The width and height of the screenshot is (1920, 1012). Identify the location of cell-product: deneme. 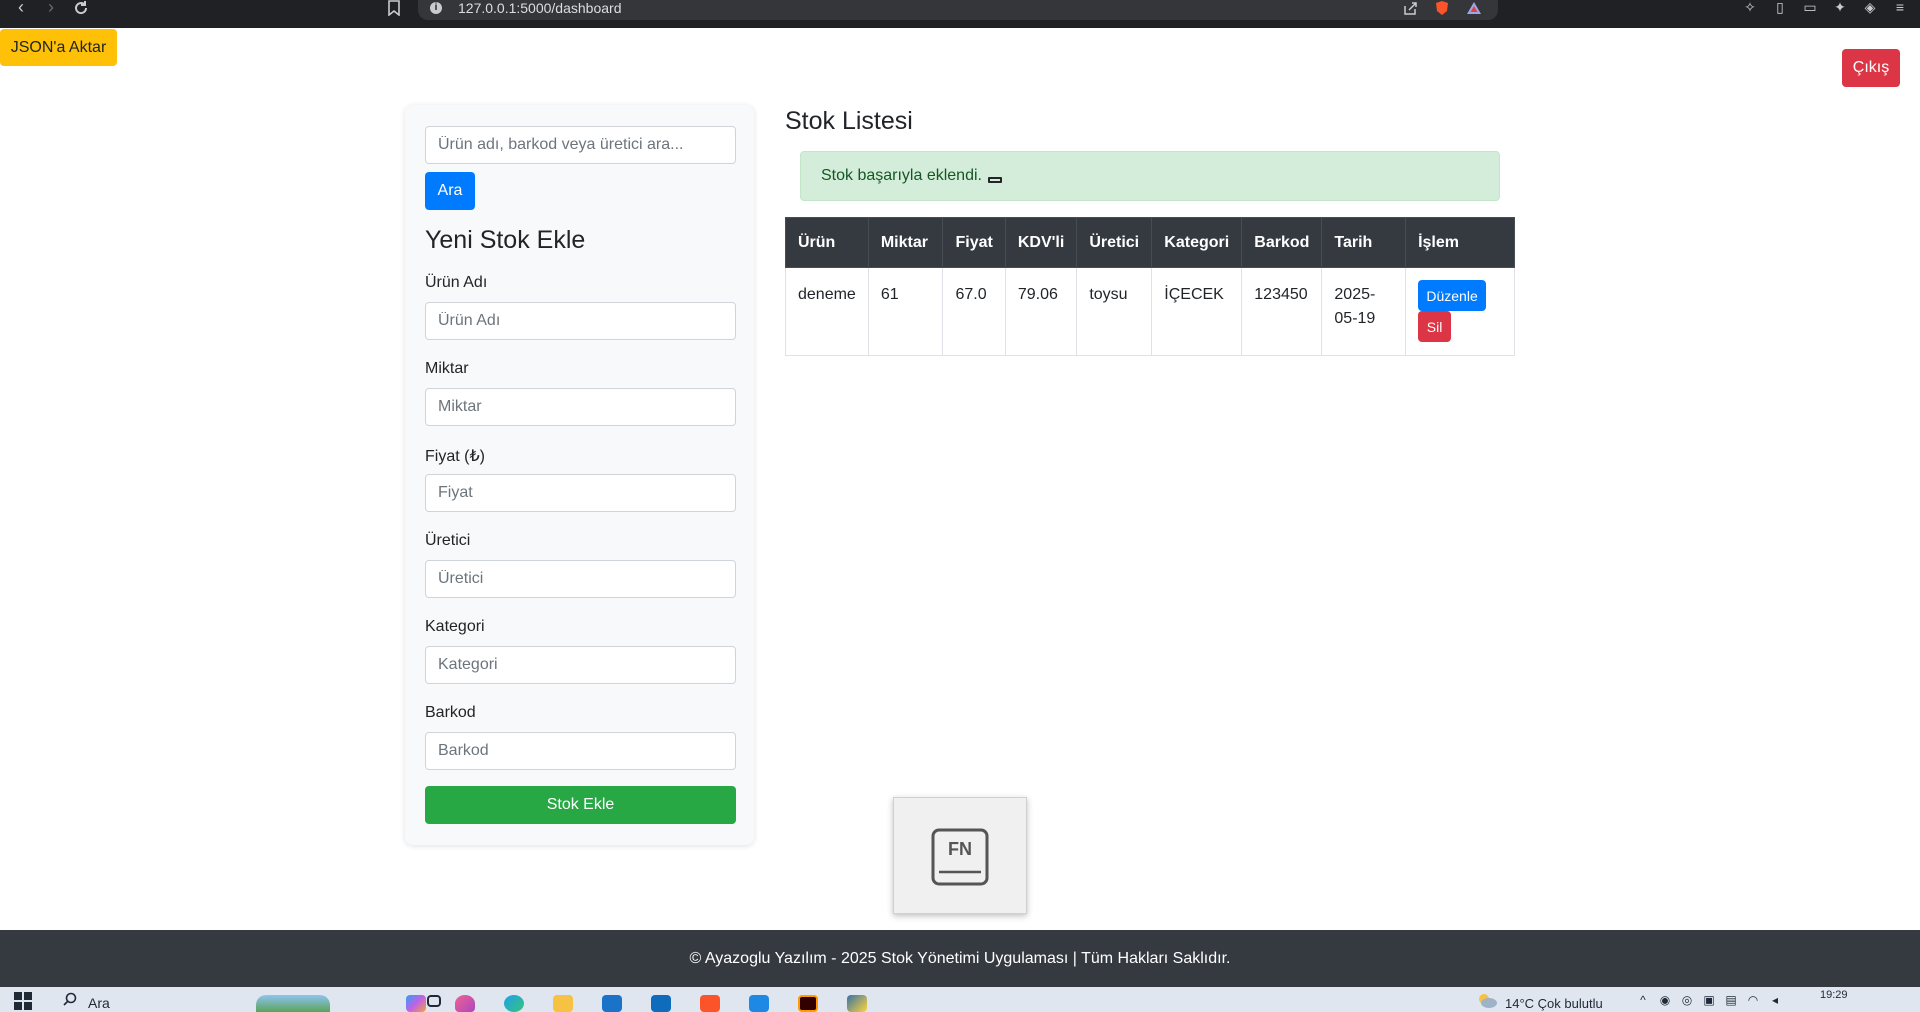
(827, 311).